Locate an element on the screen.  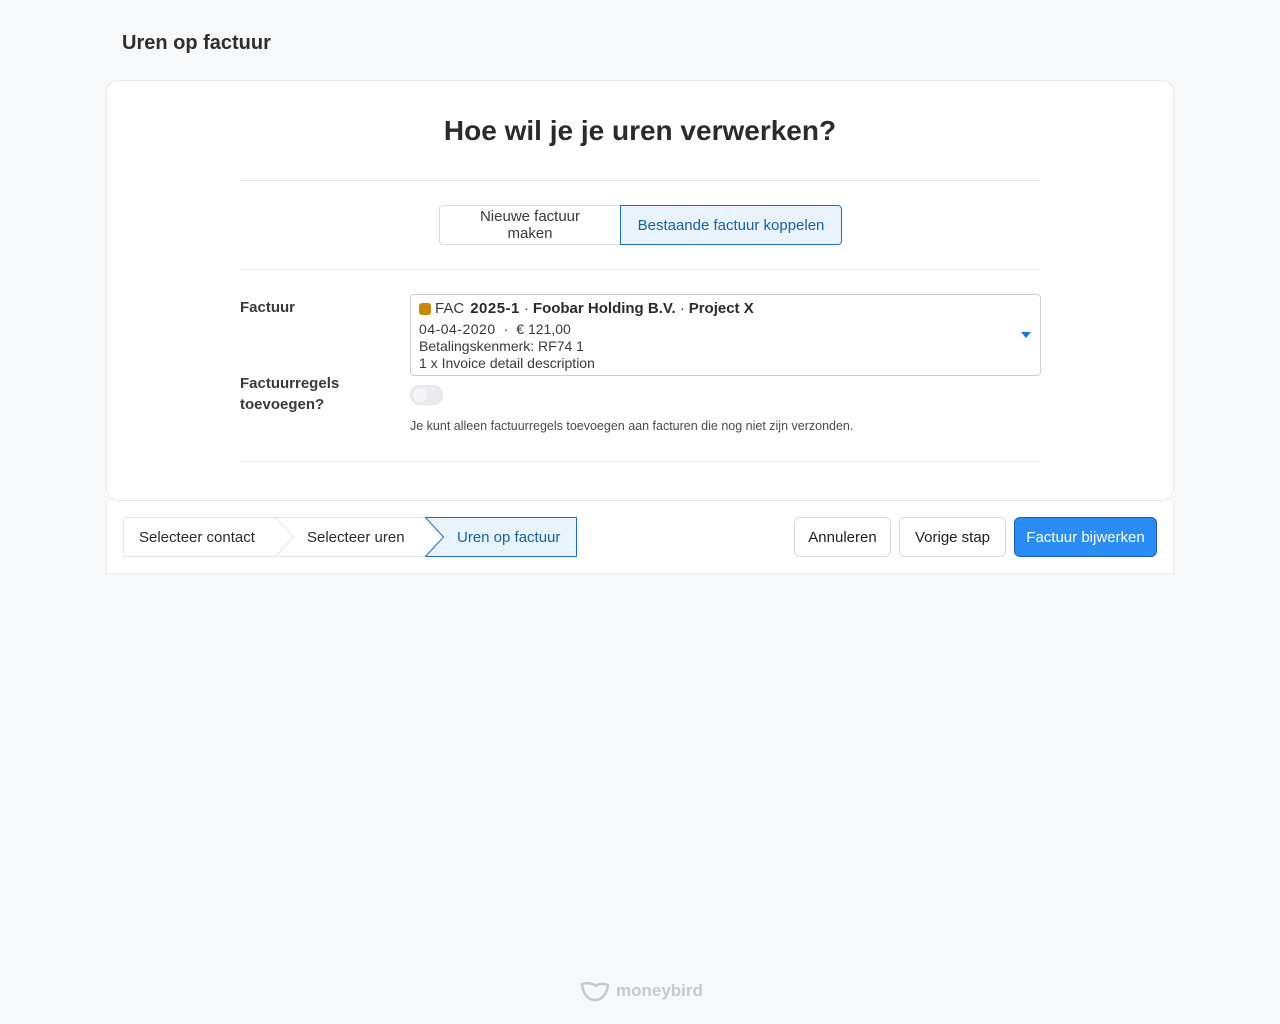
invoice-project: Project X is located at coordinates (721, 308).